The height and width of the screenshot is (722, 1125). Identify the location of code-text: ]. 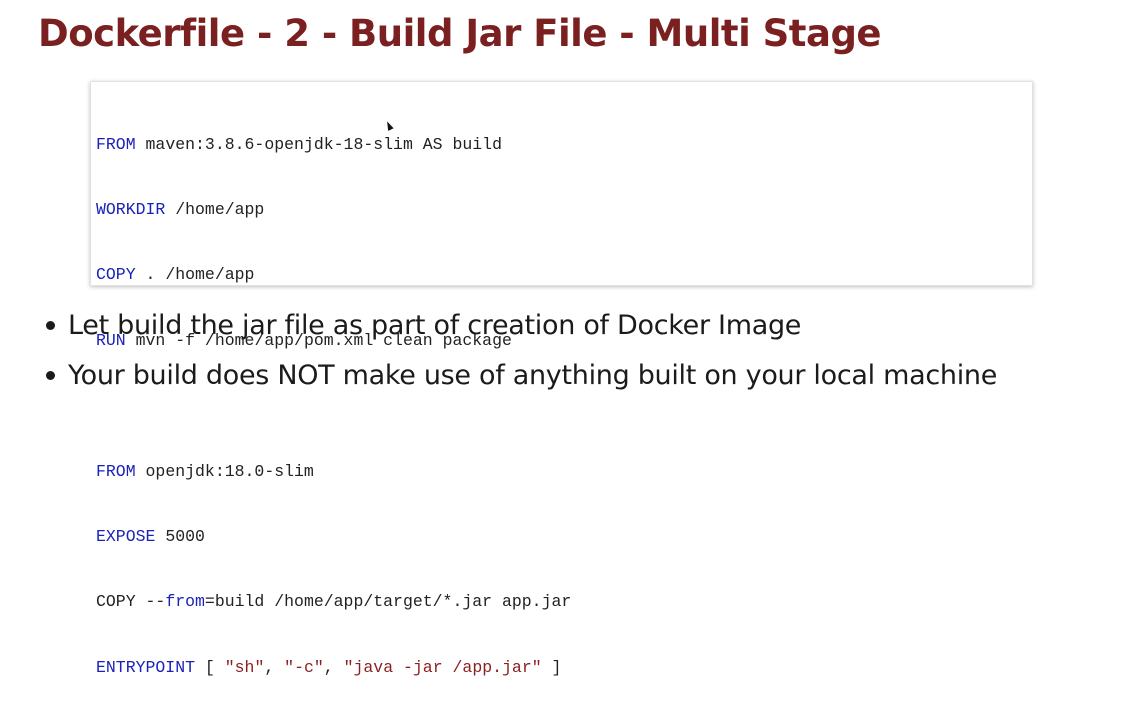
(551, 667).